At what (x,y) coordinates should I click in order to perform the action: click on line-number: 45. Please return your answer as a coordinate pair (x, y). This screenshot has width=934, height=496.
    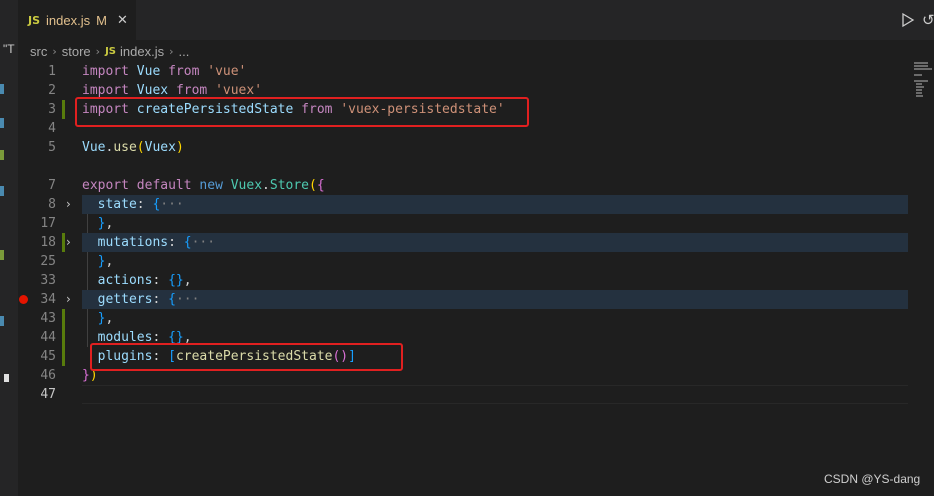
    Looking at the image, I should click on (48, 356).